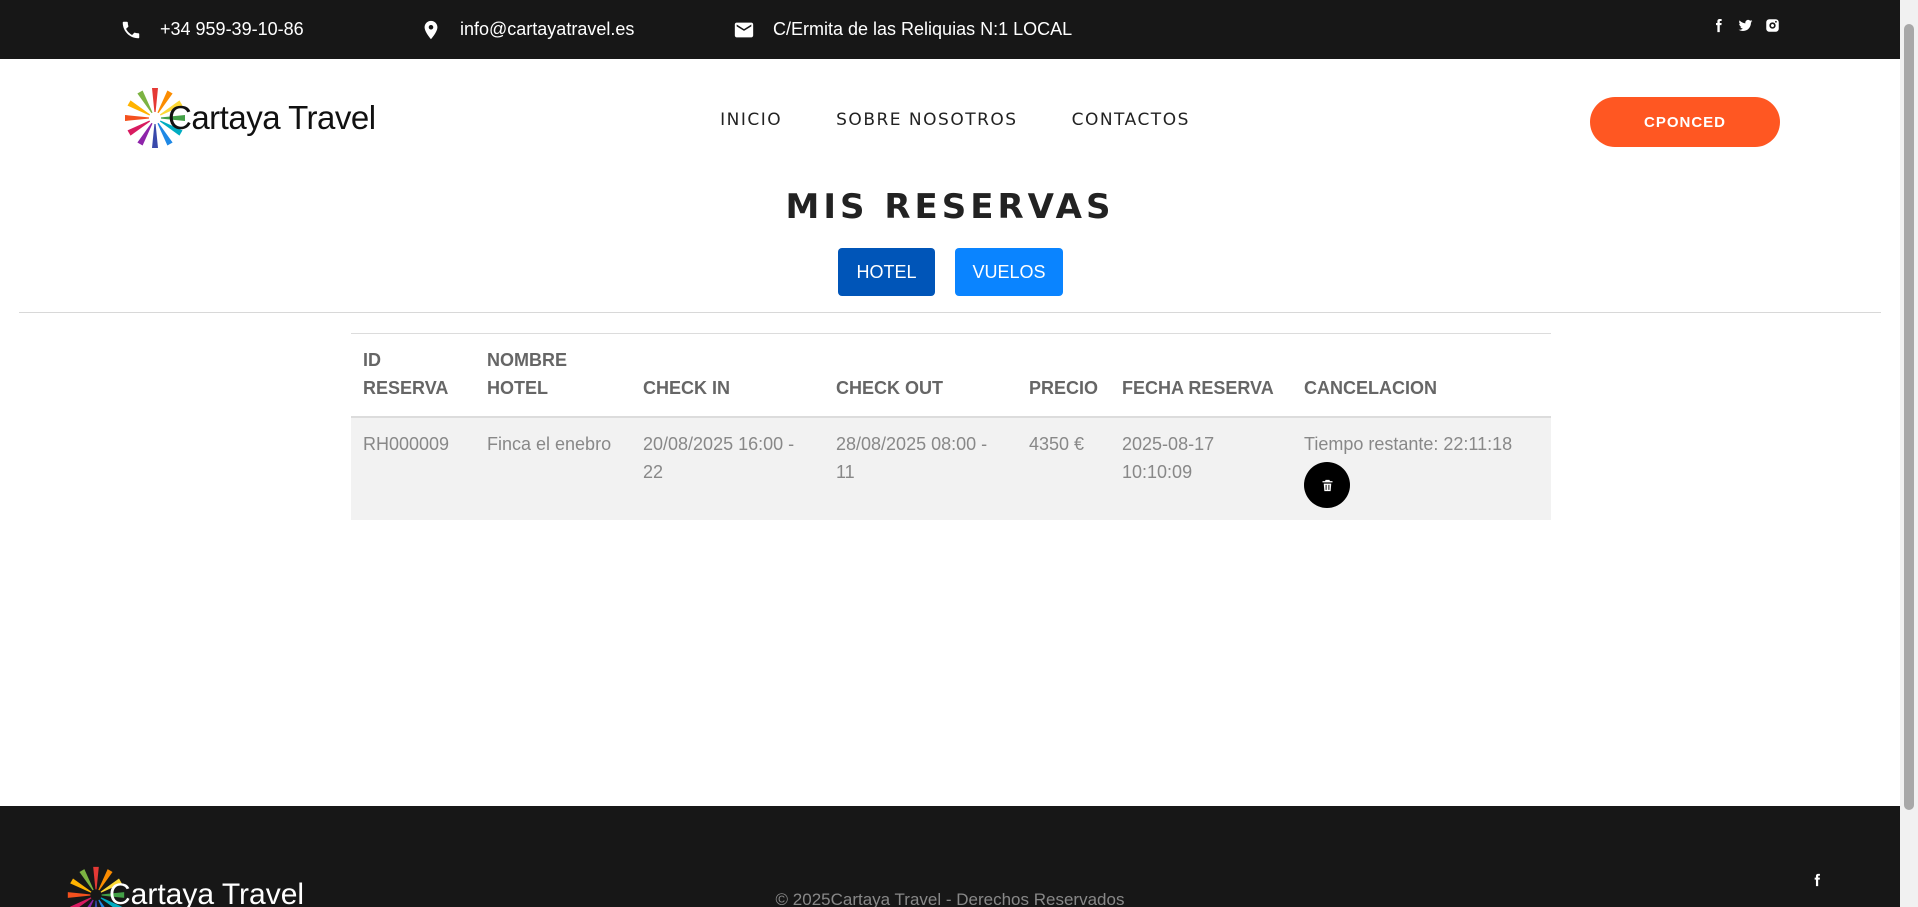 This screenshot has width=1918, height=907. What do you see at coordinates (1168, 458) in the screenshot?
I see `cell-fecha-reserva: 2025-08-17 10:10:09` at bounding box center [1168, 458].